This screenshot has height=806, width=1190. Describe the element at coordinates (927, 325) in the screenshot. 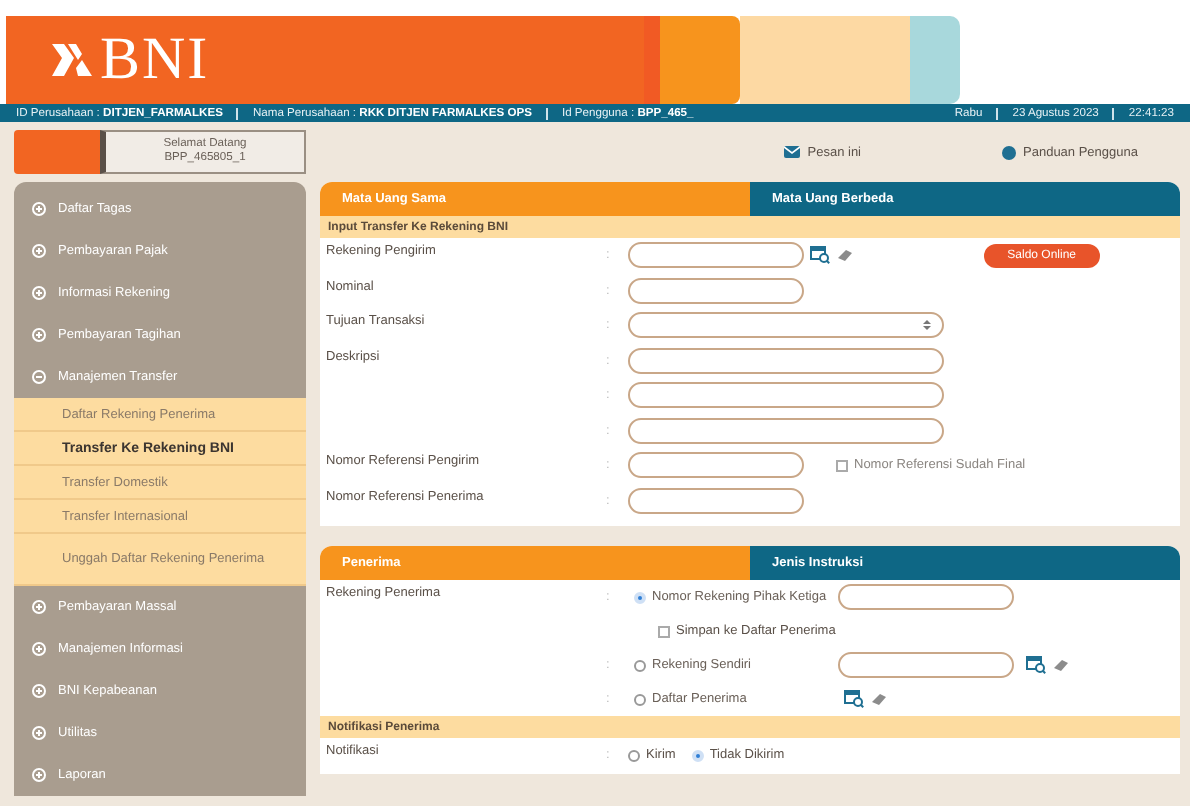

I see `sort-icon` at that location.